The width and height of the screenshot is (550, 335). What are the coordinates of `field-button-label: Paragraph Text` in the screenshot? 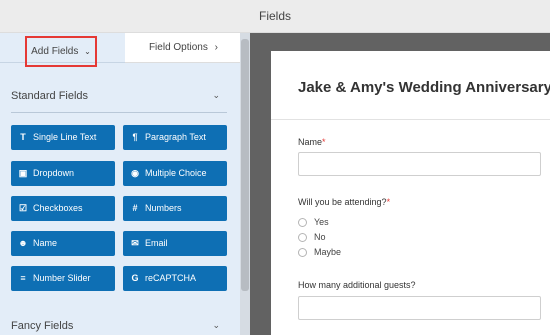 It's located at (175, 137).